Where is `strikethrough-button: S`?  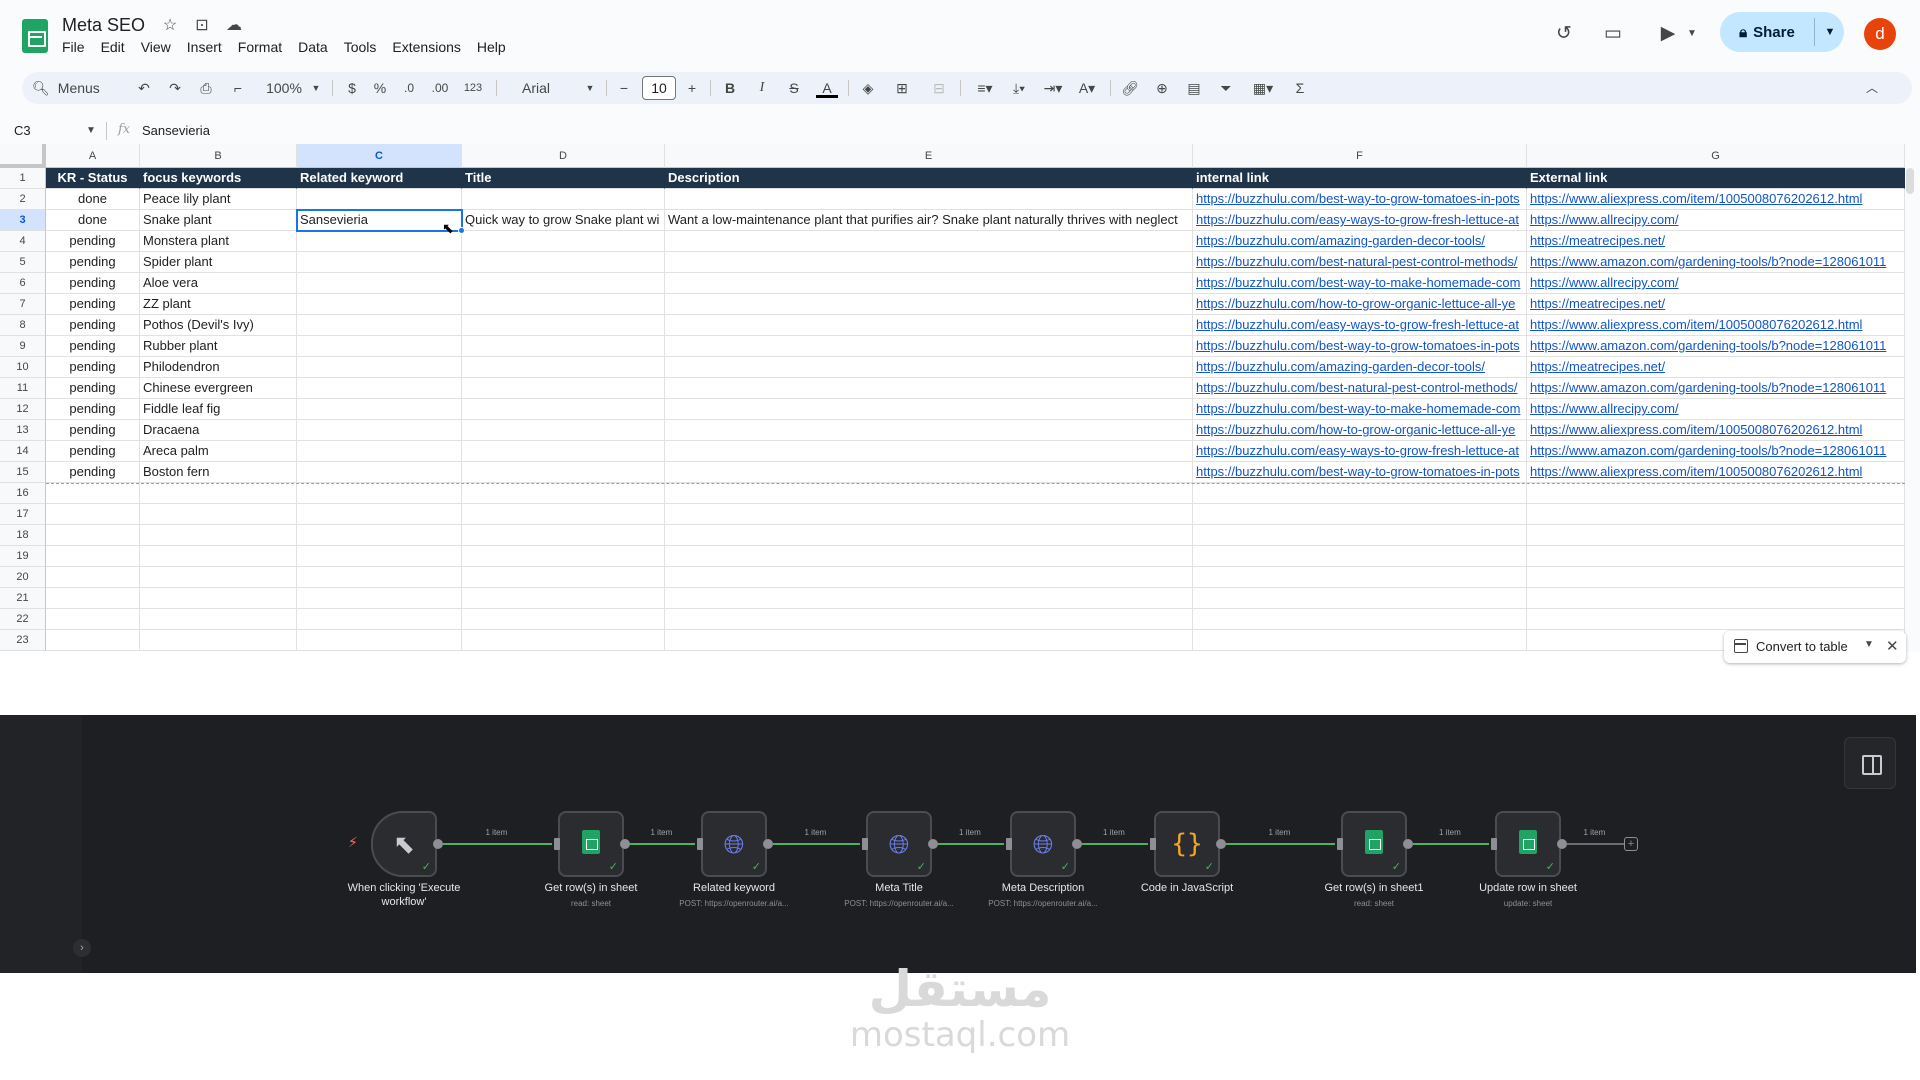 strikethrough-button: S is located at coordinates (794, 88).